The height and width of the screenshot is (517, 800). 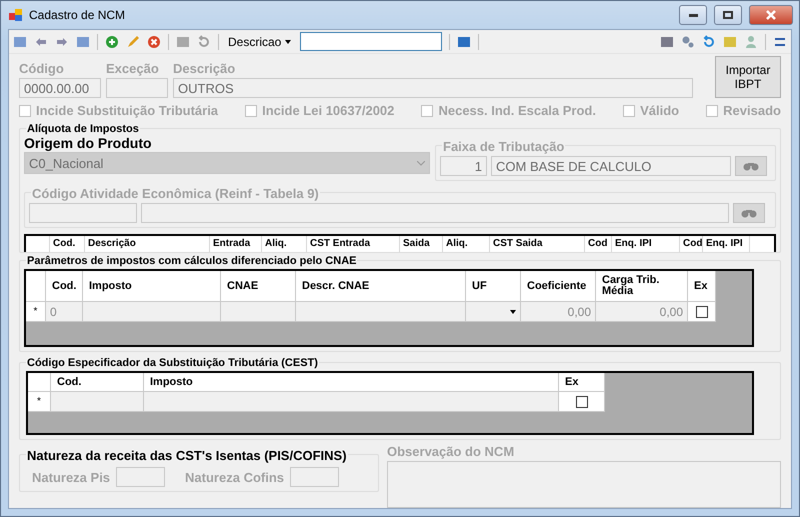 What do you see at coordinates (611, 166) in the screenshot?
I see `range-field: COM BASE DE CALCULO` at bounding box center [611, 166].